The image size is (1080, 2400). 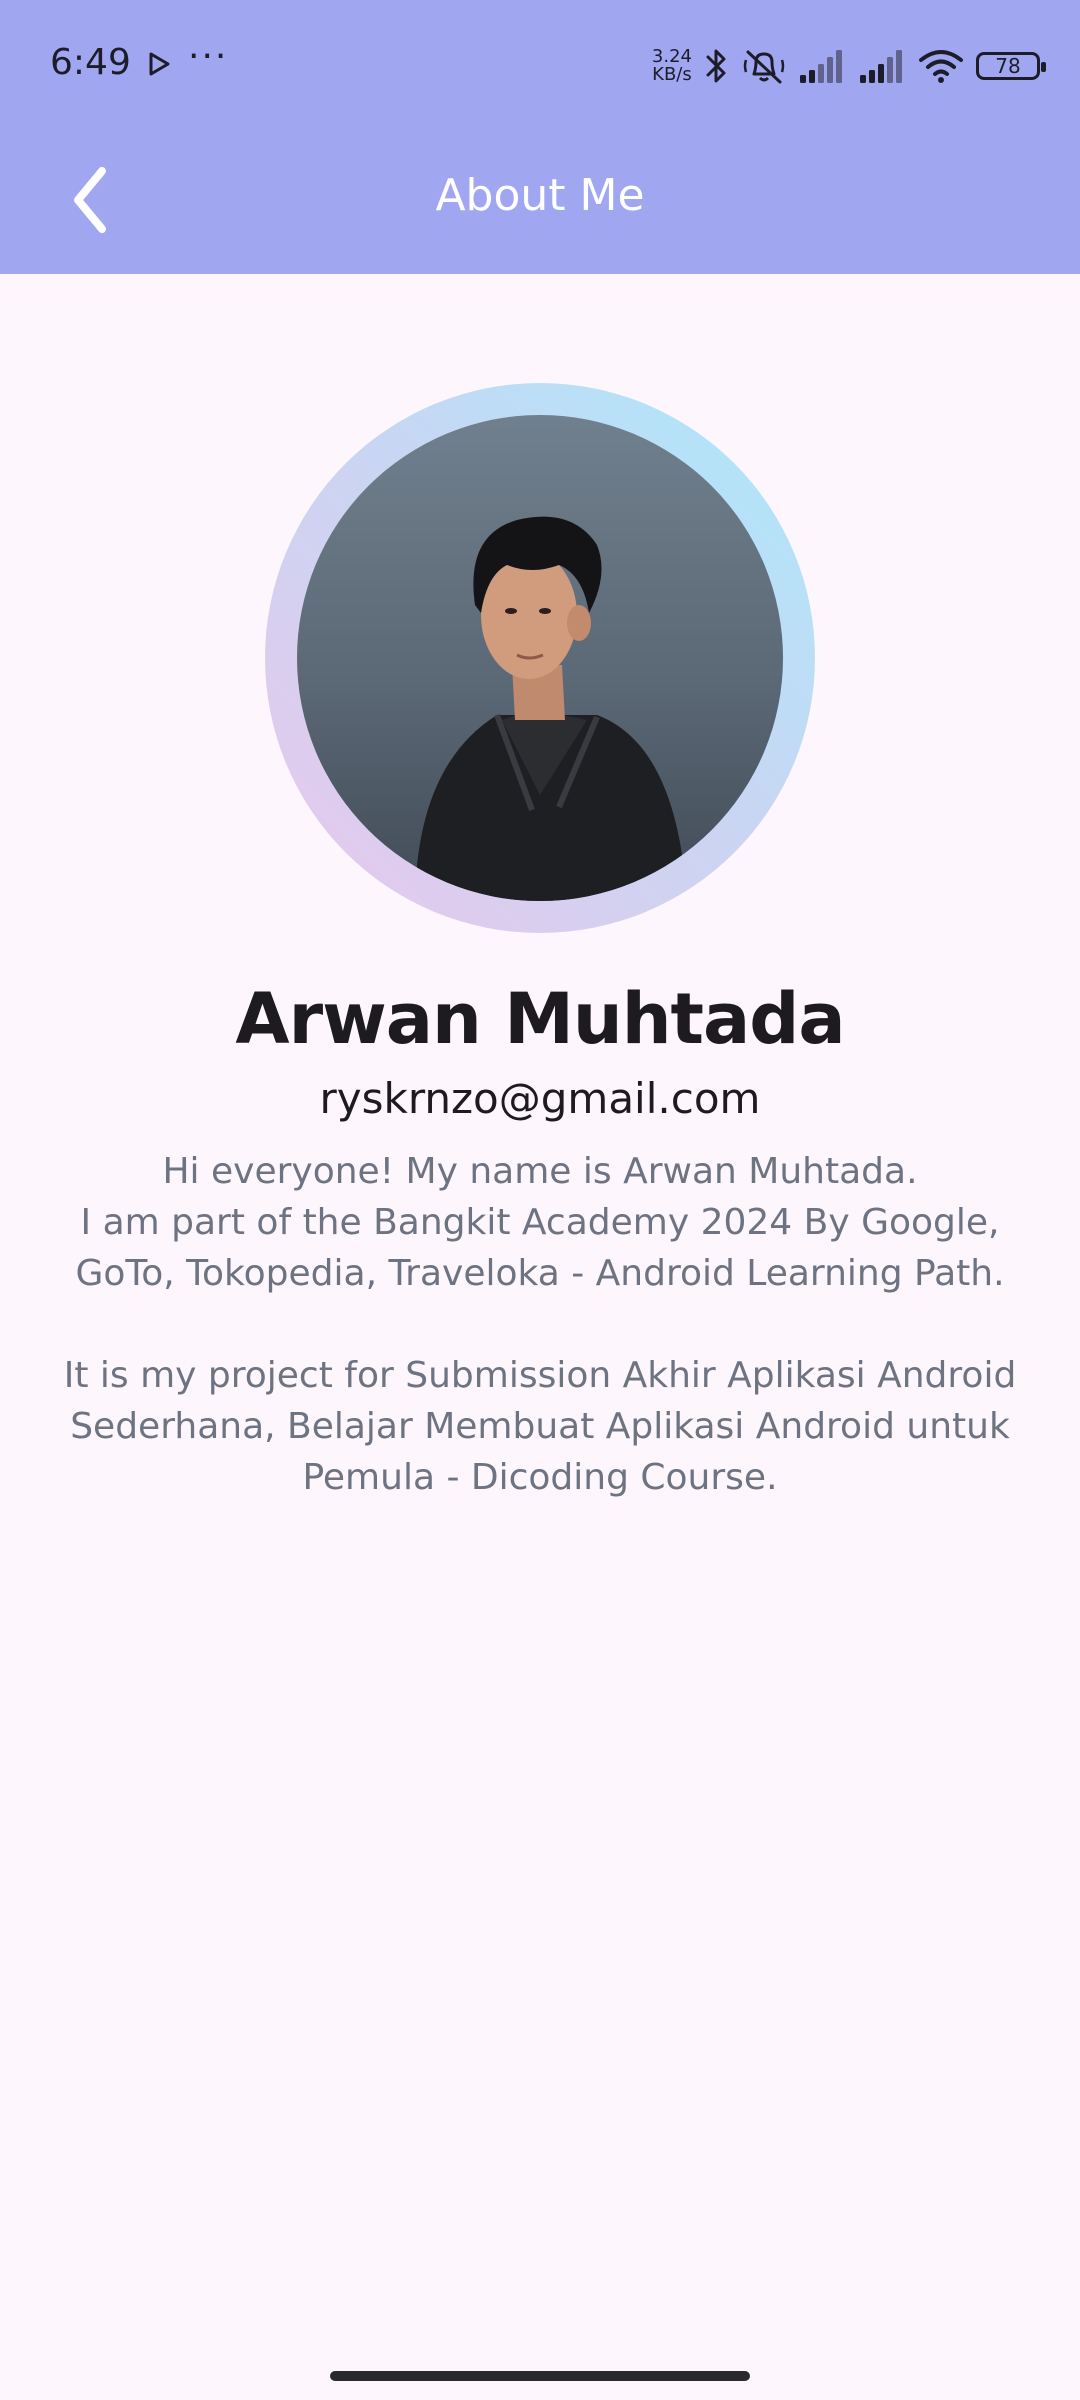 I want to click on bio-line: Pemula - Dicoding Course., so click(x=540, y=1477).